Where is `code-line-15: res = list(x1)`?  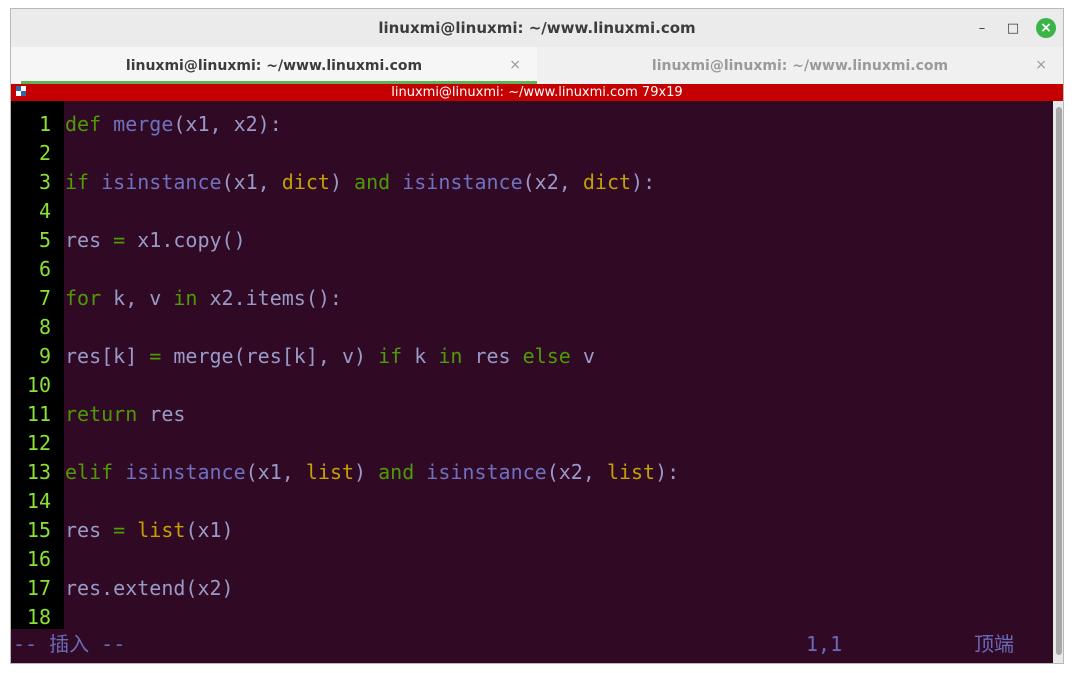
code-line-15: res = list(x1) is located at coordinates (149, 530).